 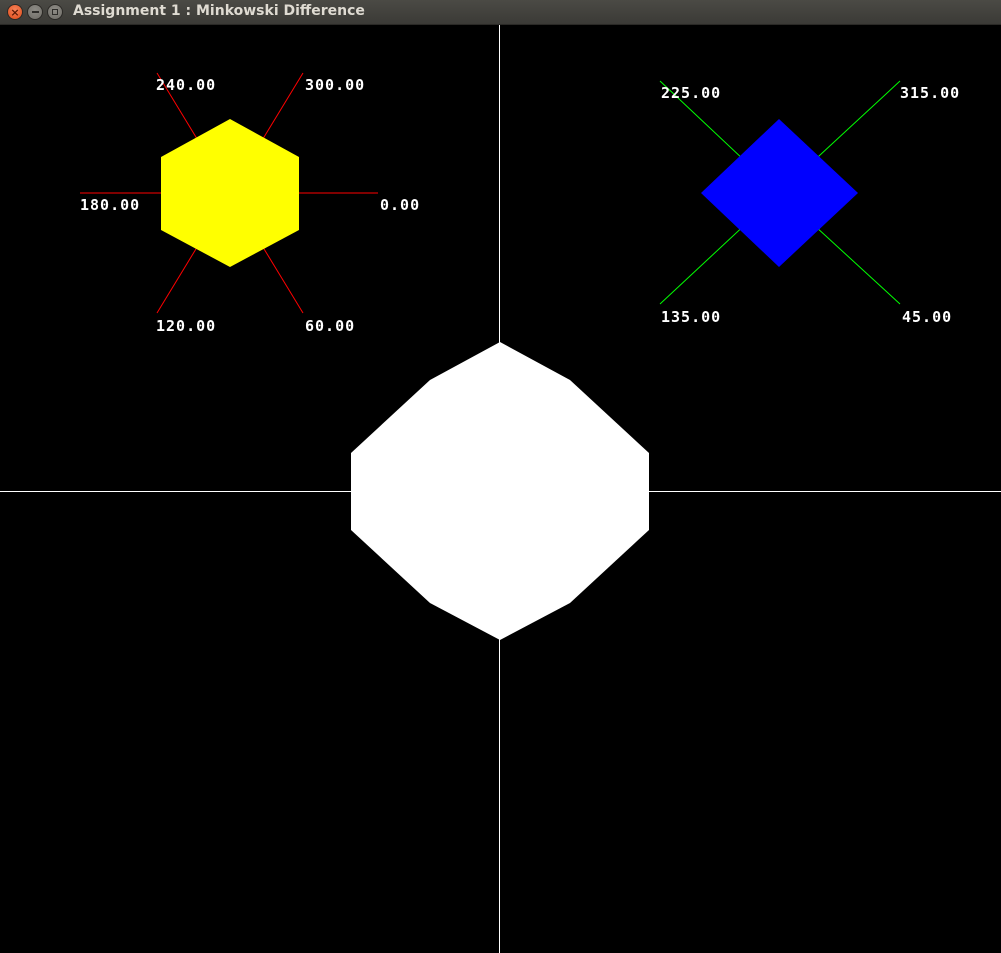 What do you see at coordinates (400, 205) in the screenshot?
I see `label-0: 0.00` at bounding box center [400, 205].